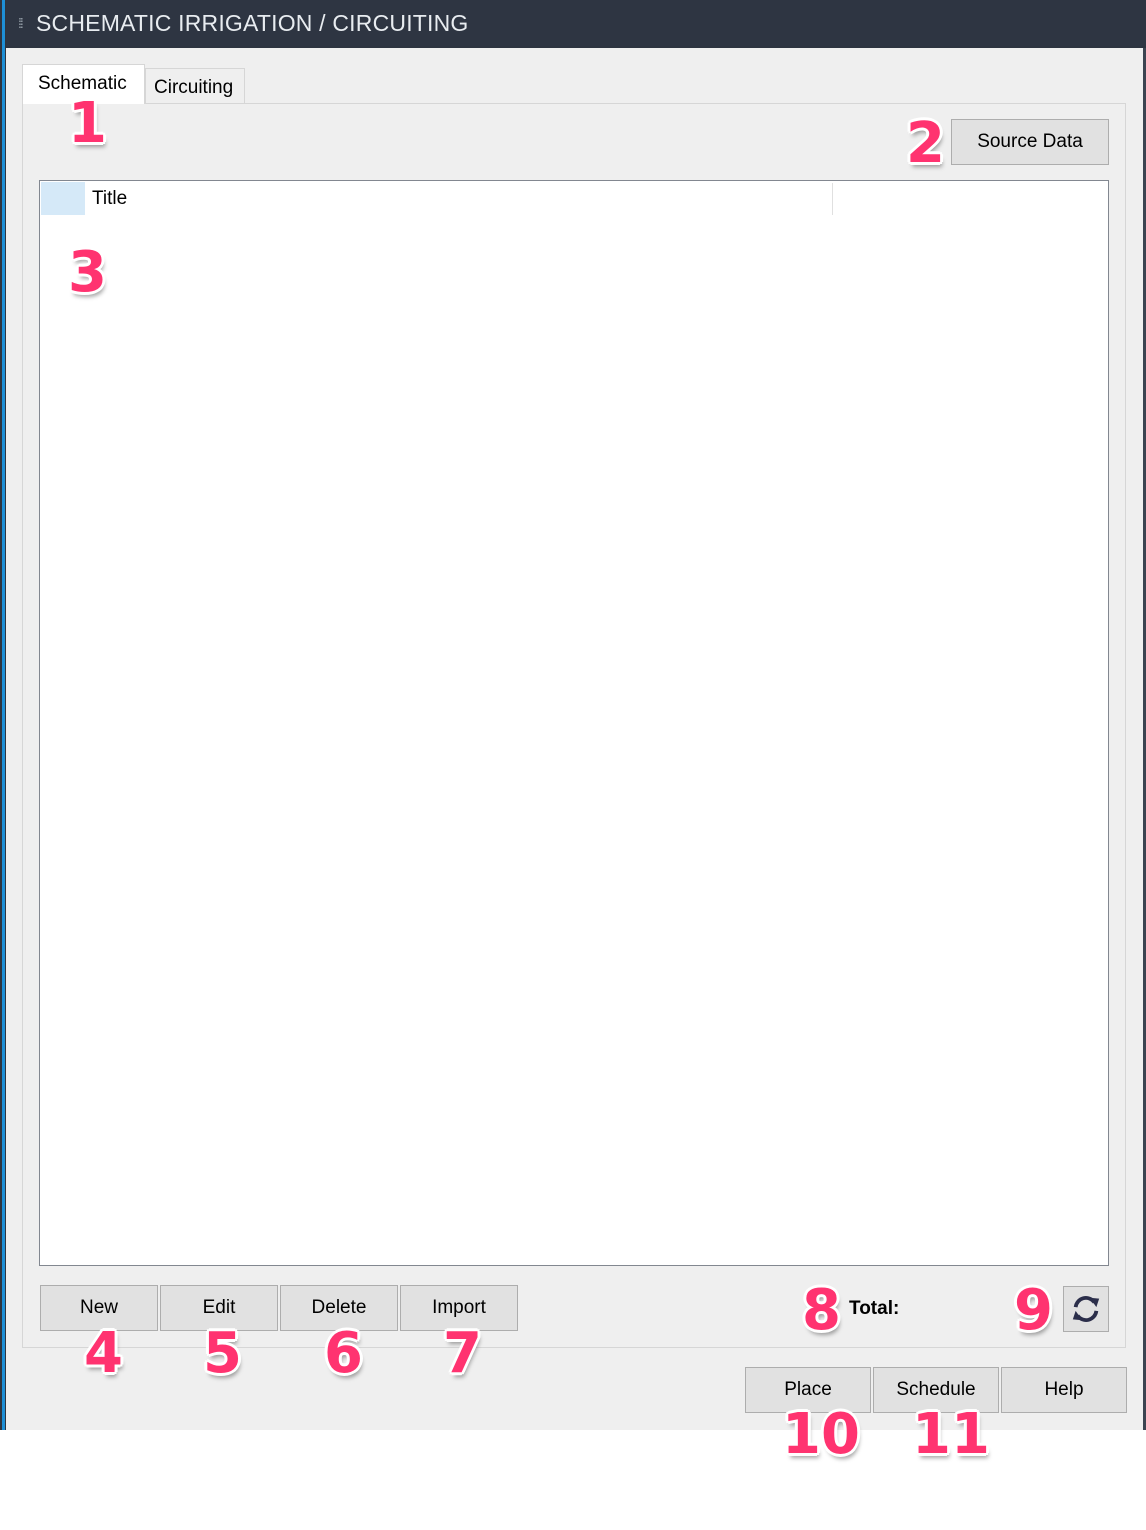 The image size is (1146, 1530). Describe the element at coordinates (63, 198) in the screenshot. I see `select-all-cell` at that location.